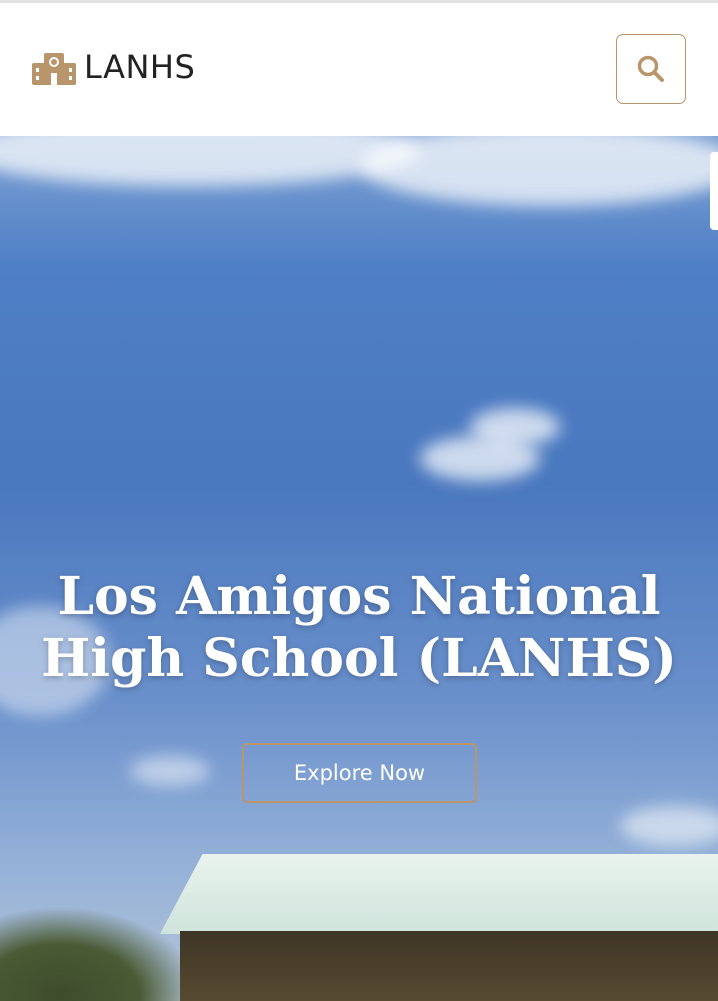 This screenshot has height=1001, width=718. What do you see at coordinates (714, 191) in the screenshot?
I see `side-feedback-tab` at bounding box center [714, 191].